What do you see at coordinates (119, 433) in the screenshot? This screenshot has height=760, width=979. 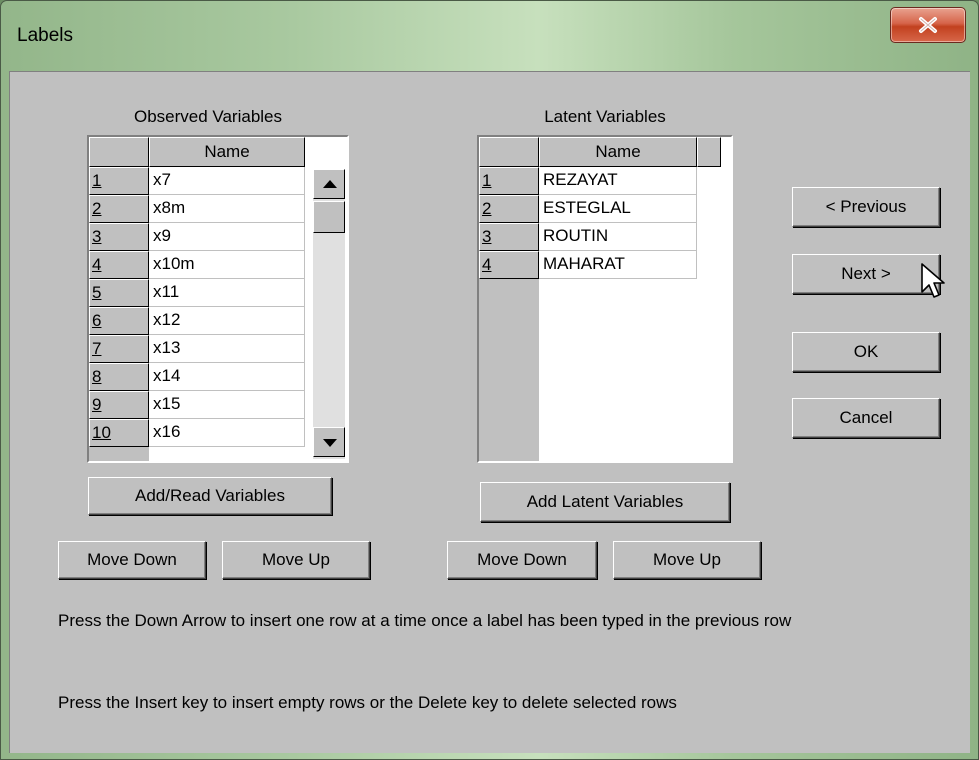 I see `row-number: 10` at bounding box center [119, 433].